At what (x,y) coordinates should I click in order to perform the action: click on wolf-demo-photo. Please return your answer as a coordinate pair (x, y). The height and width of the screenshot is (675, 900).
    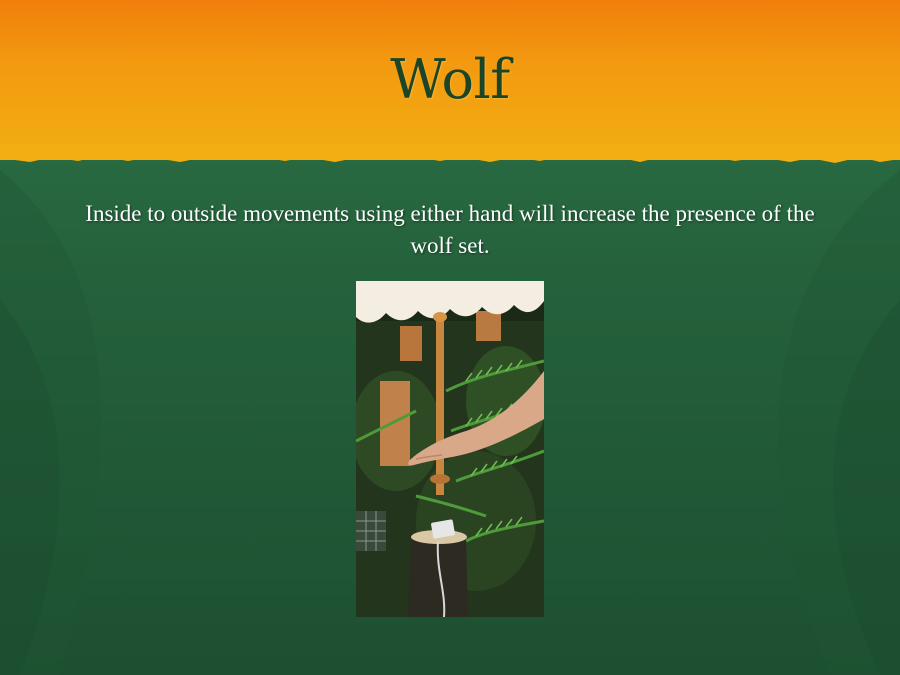
    Looking at the image, I should click on (450, 449).